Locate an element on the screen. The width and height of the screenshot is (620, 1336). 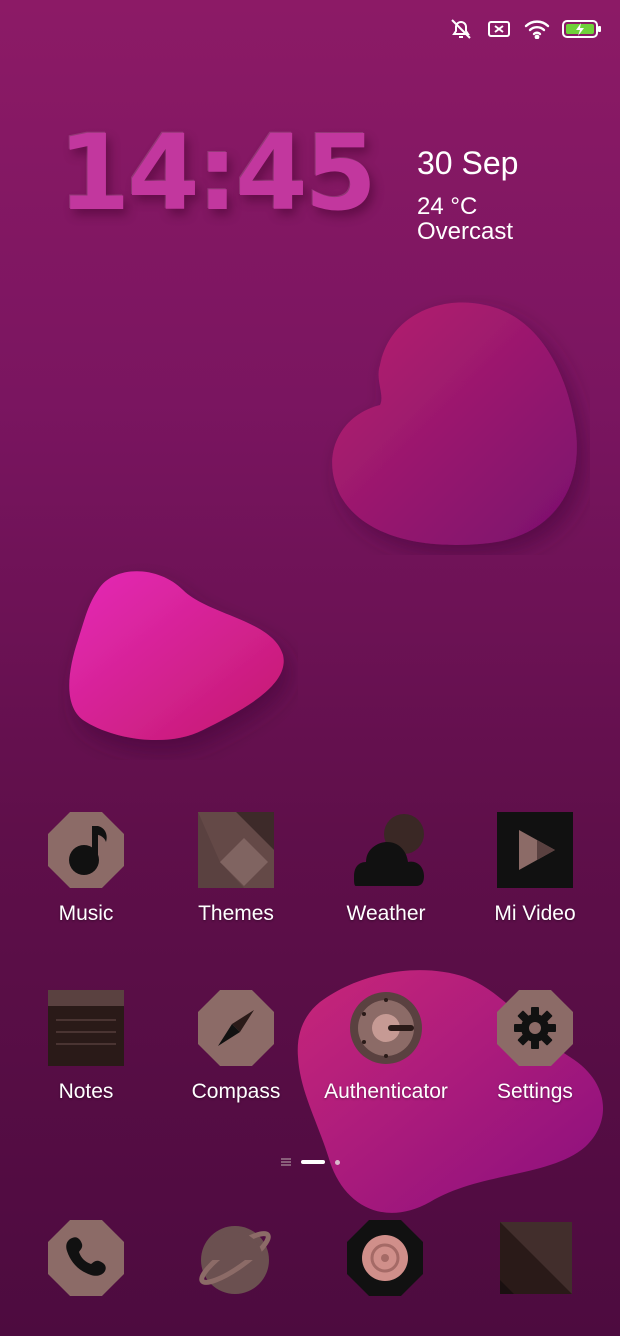
app-weather: Weather is located at coordinates (386, 869).